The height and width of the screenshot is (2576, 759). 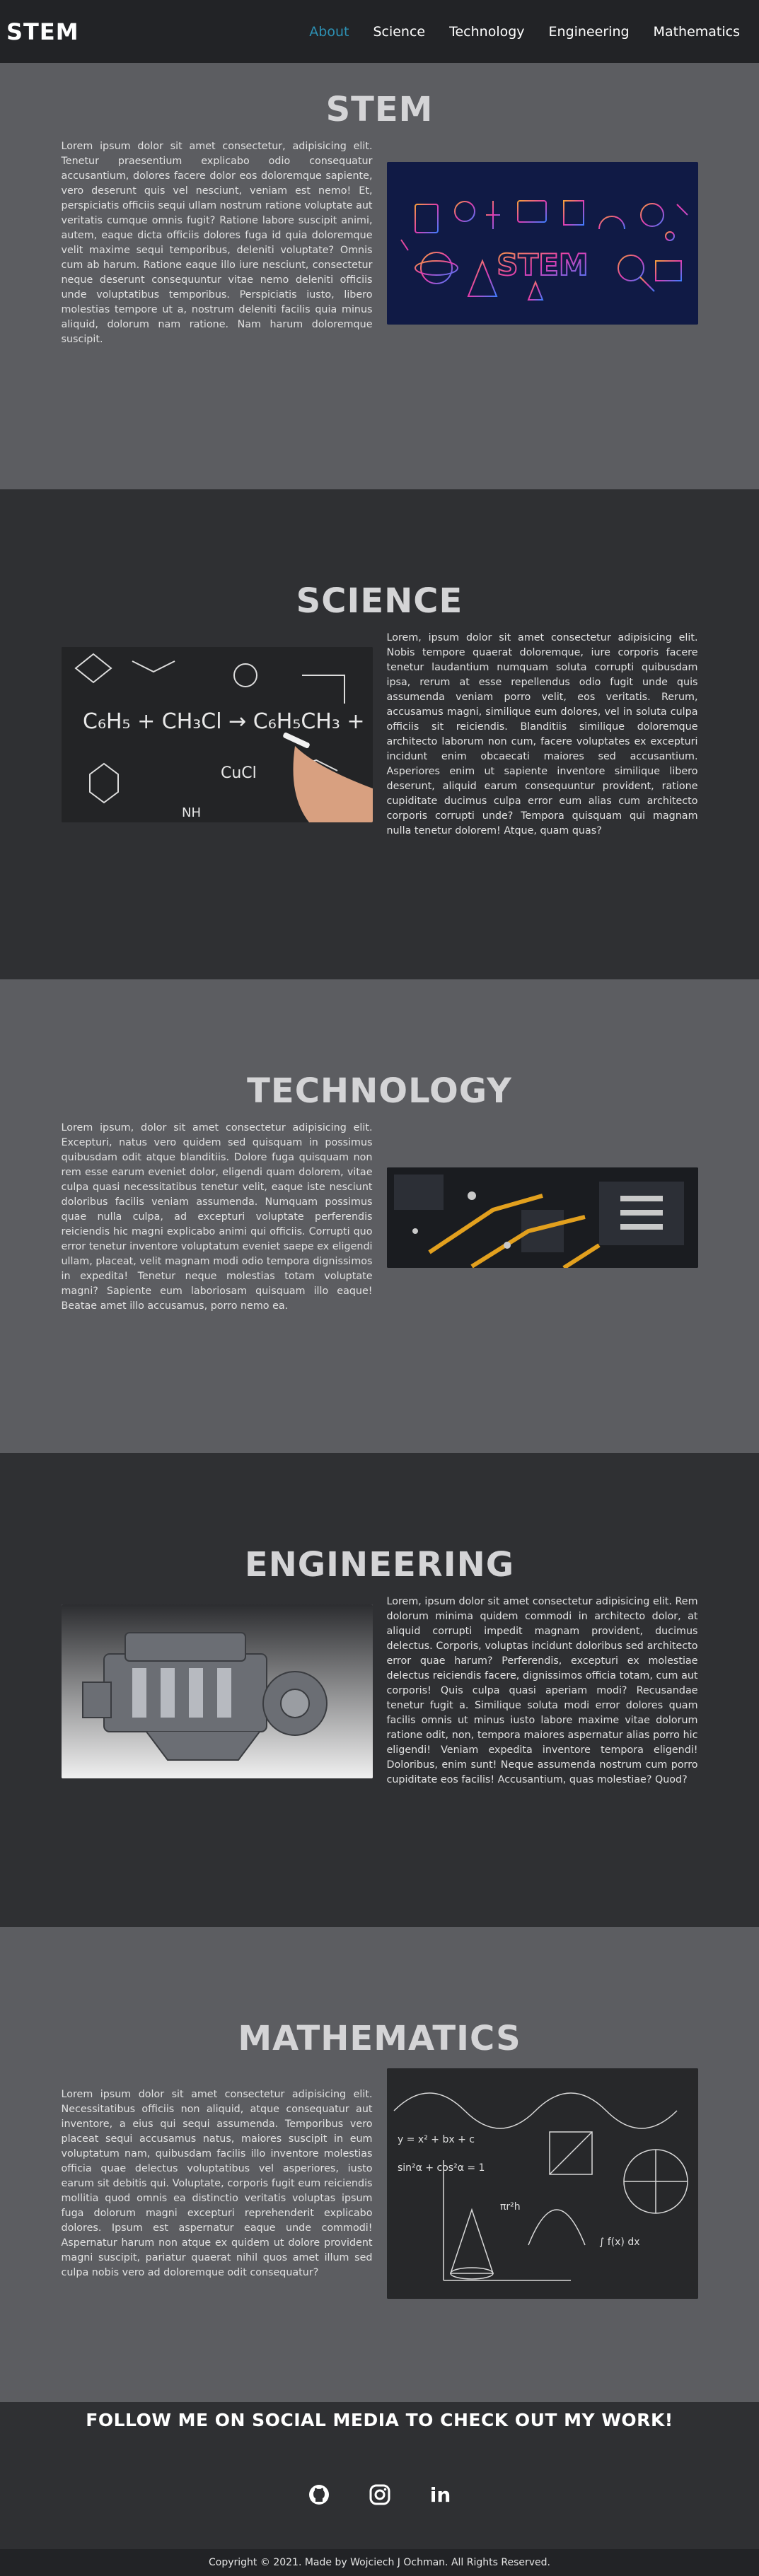 I want to click on image-science: C₆H₅ + CH₃Cl → C₆H₅CH₃ + HCl CuCl NH, so click(x=217, y=735).